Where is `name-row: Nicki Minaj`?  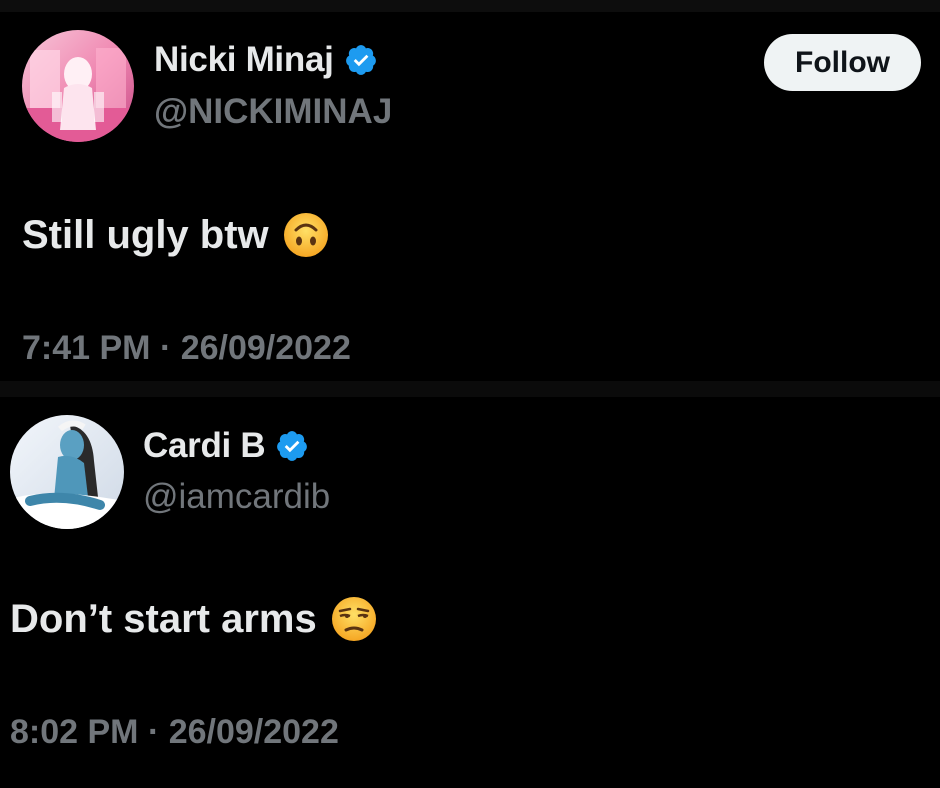
name-row: Nicki Minaj is located at coordinates (266, 60).